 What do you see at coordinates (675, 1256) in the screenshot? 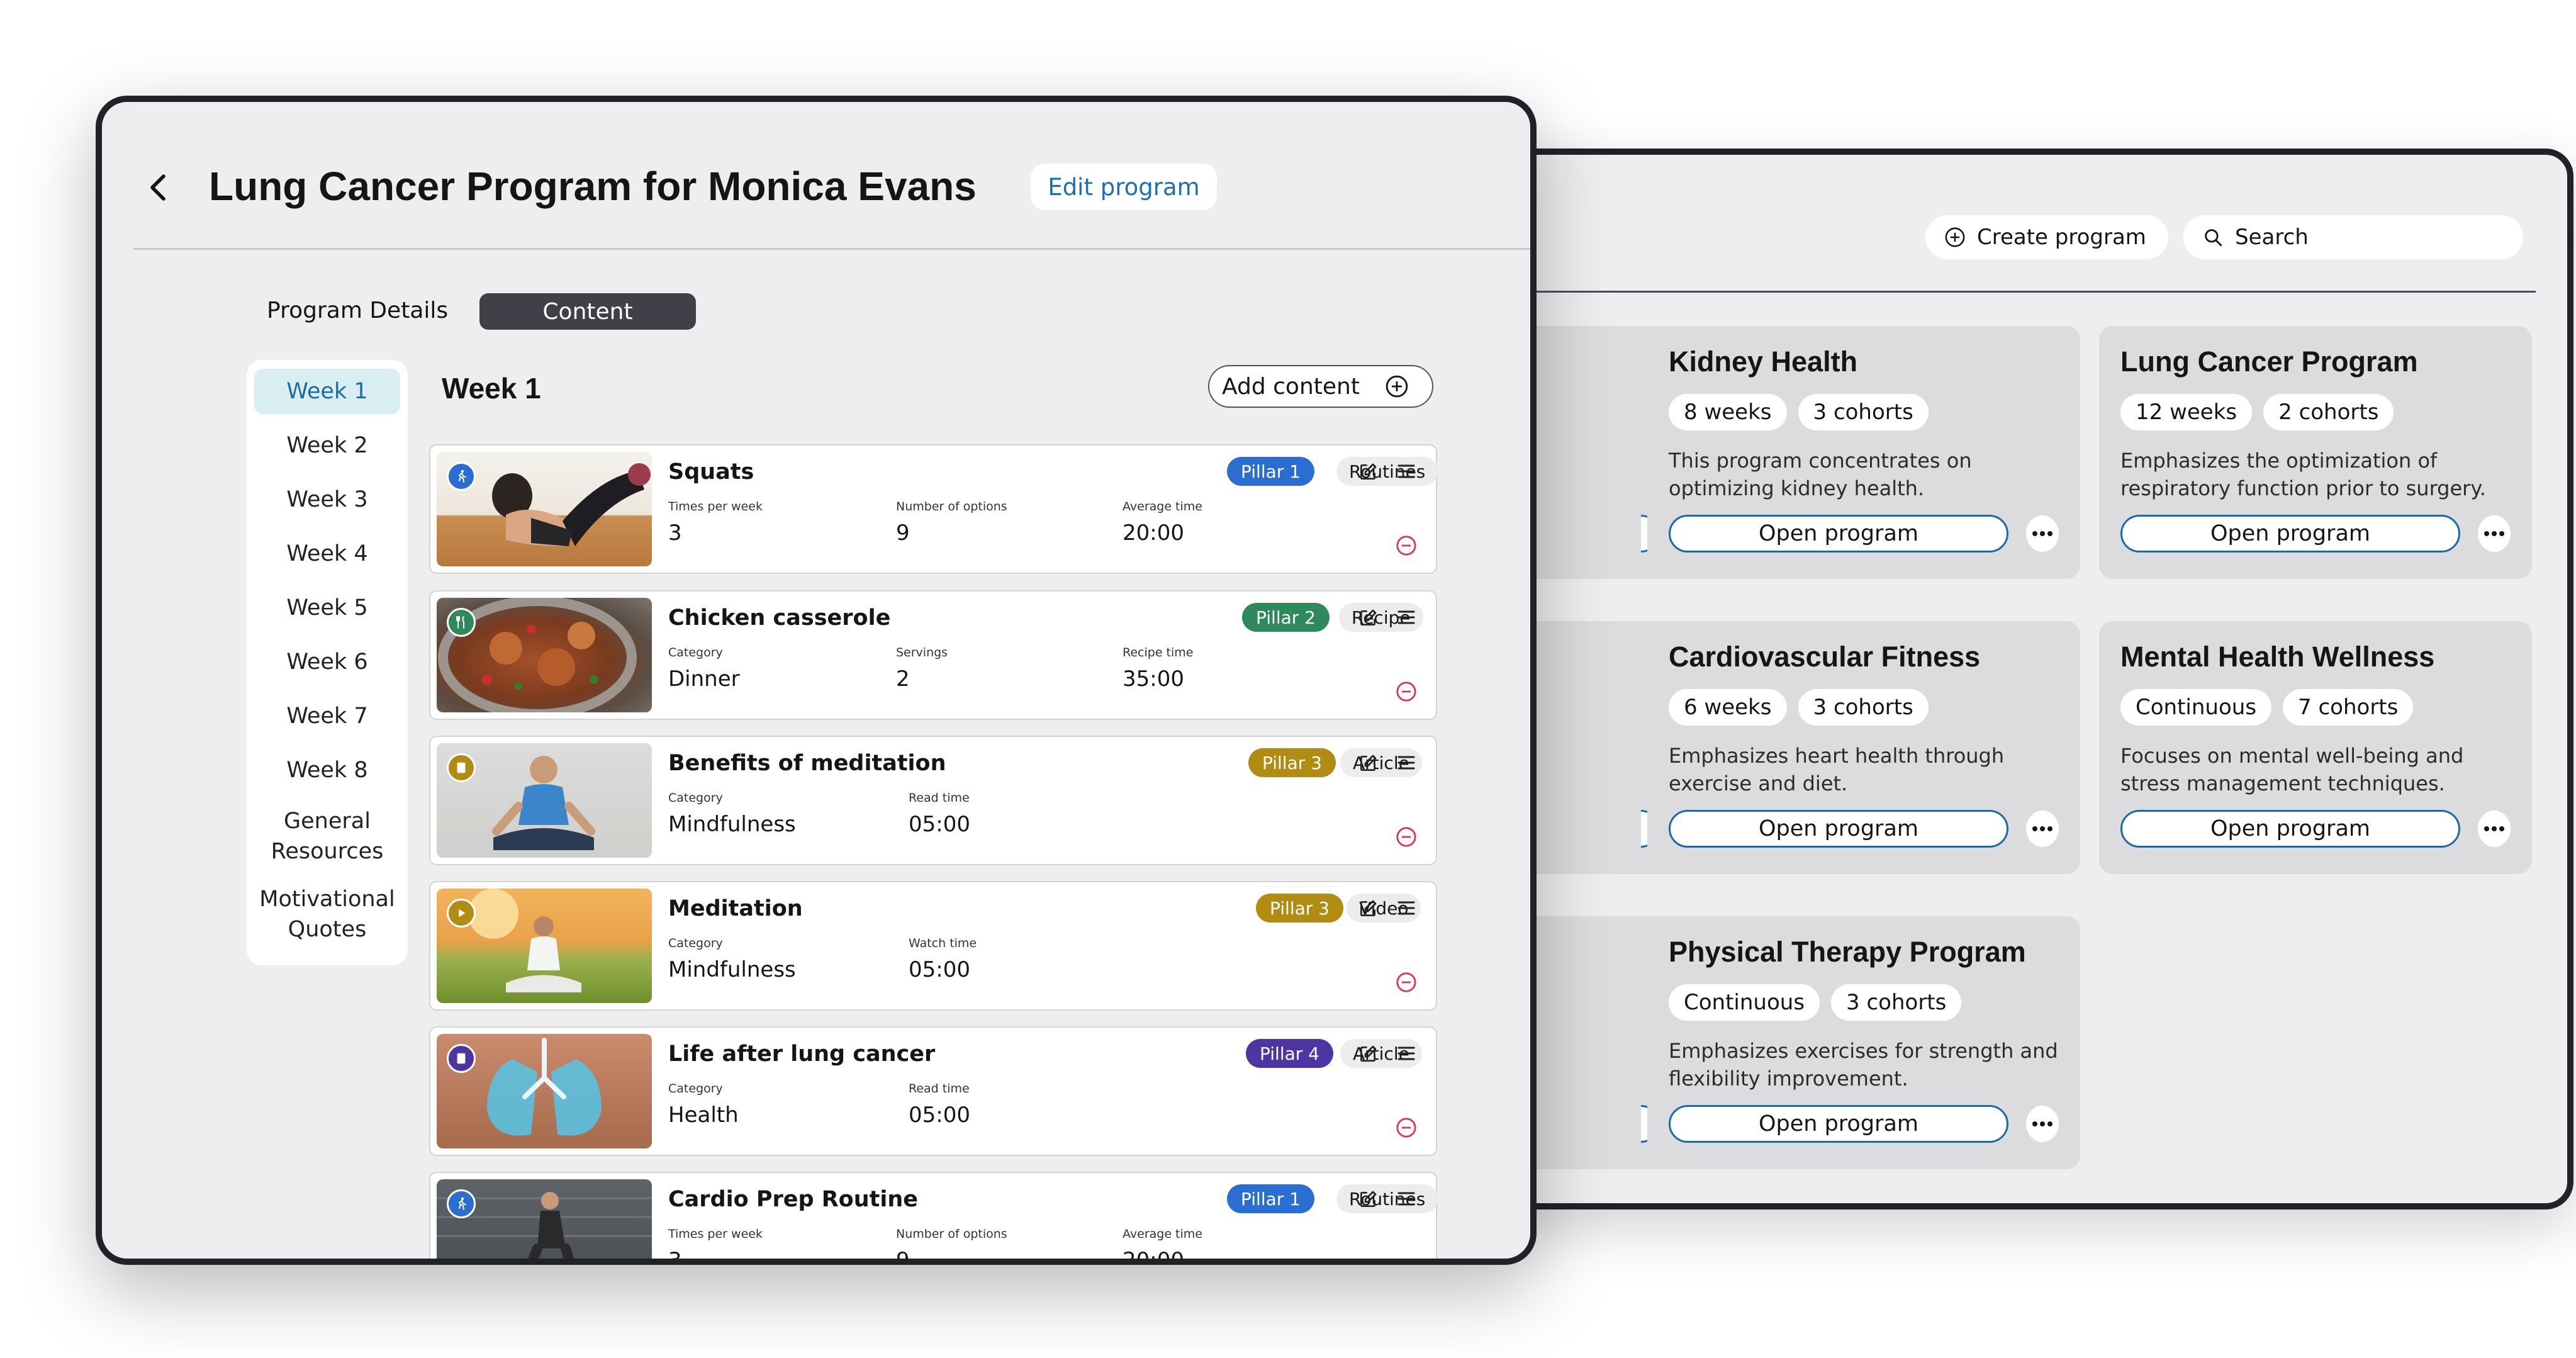
I see `meta-value: 3` at bounding box center [675, 1256].